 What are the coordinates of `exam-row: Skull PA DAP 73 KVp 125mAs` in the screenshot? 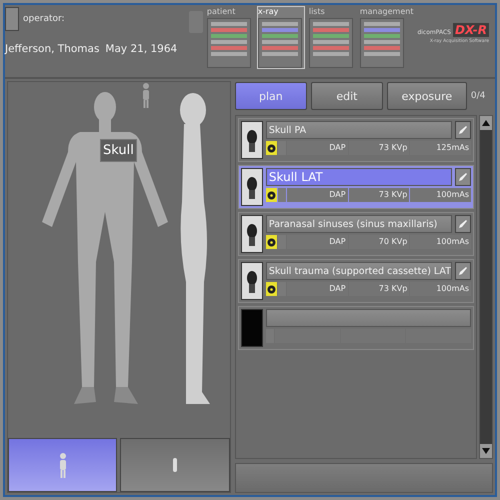 It's located at (356, 140).